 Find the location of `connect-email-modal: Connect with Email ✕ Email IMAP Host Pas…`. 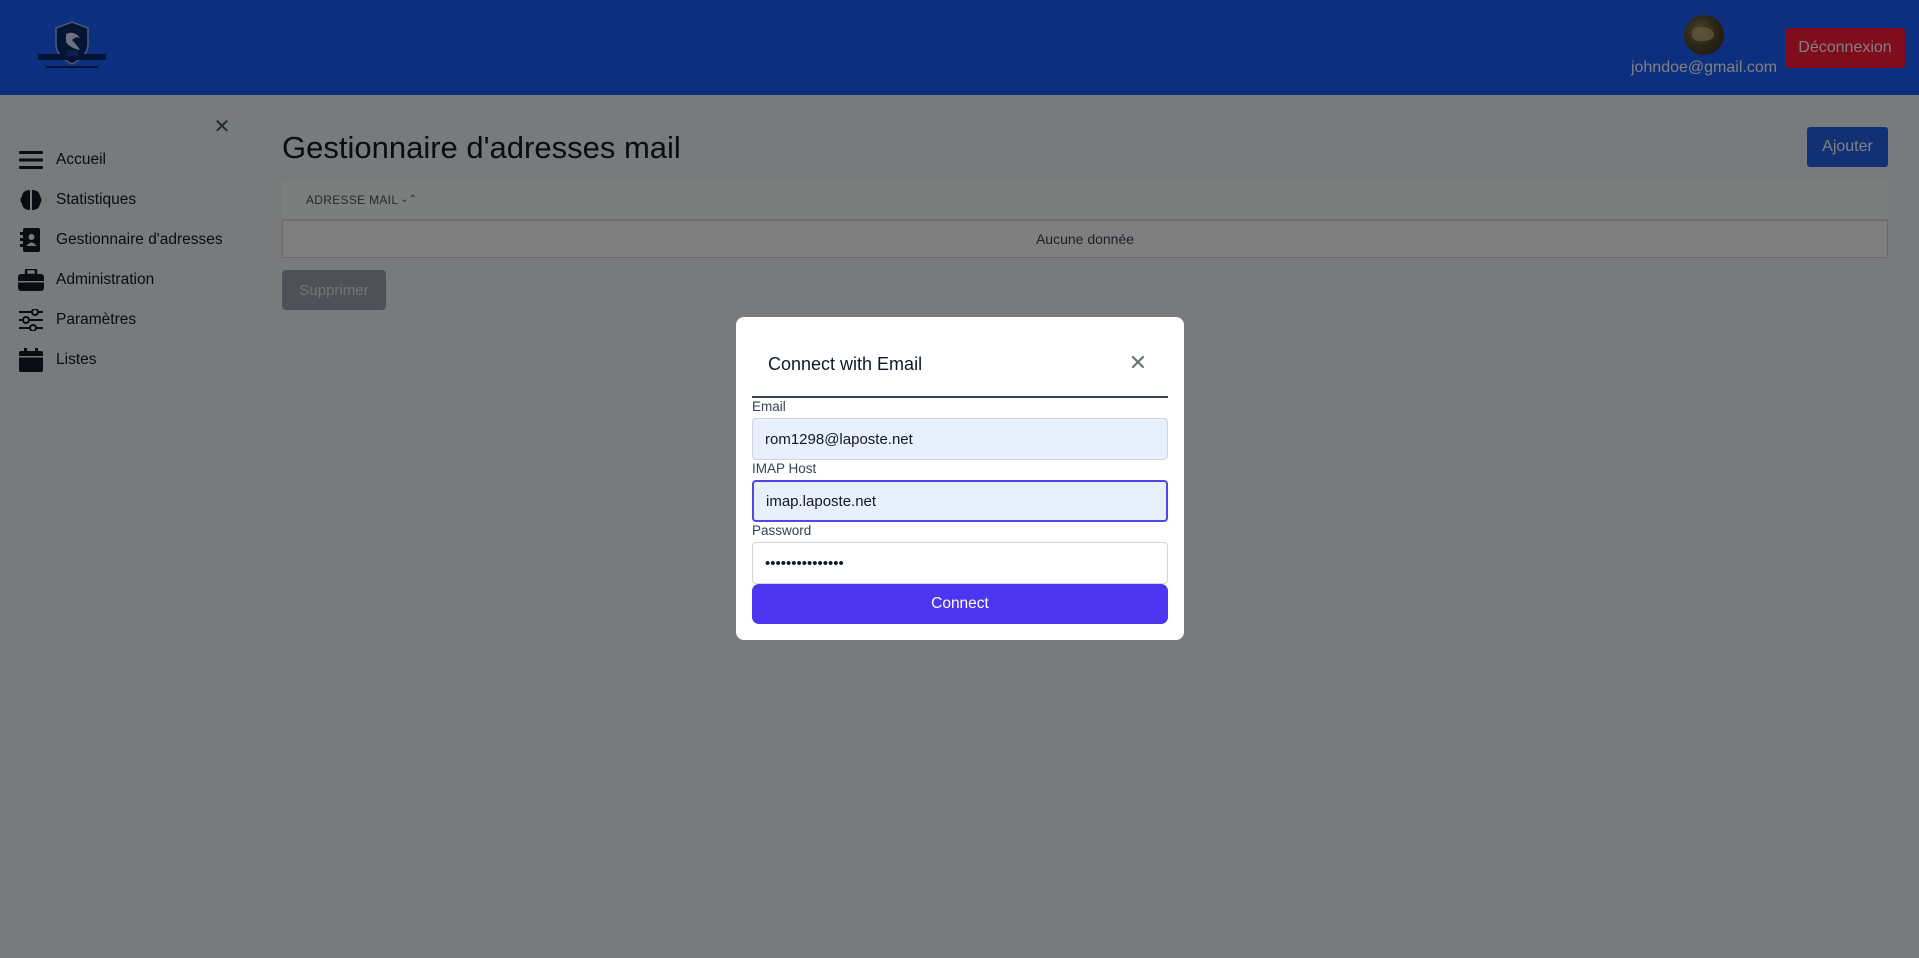

connect-email-modal: Connect with Email ✕ Email IMAP Host Pas… is located at coordinates (960, 478).